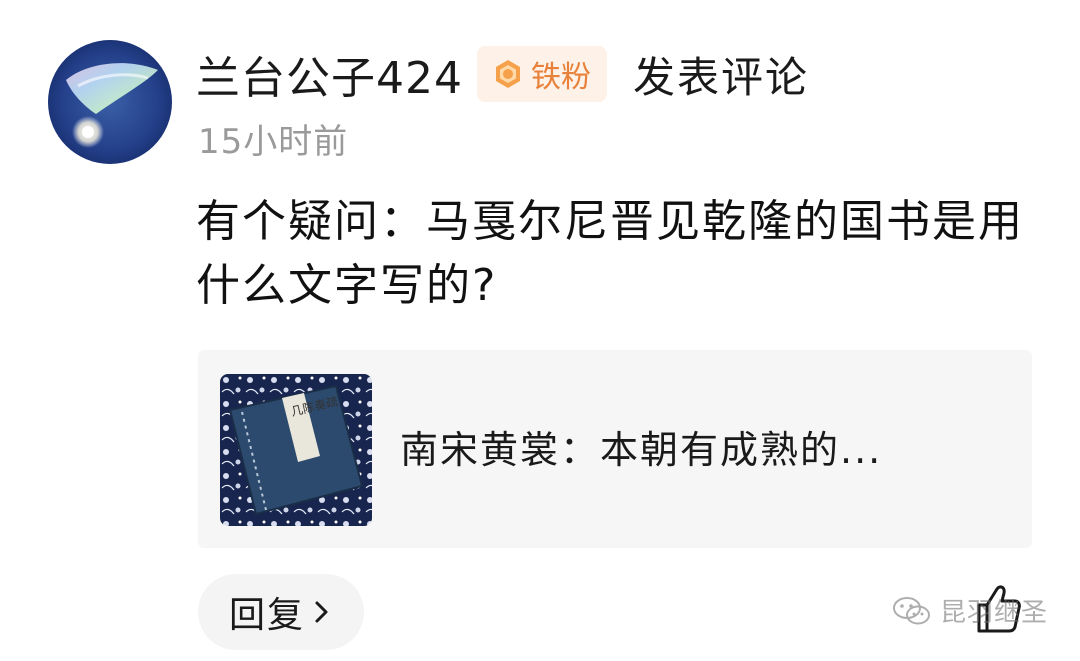 The width and height of the screenshot is (1080, 661). What do you see at coordinates (507, 74) in the screenshot?
I see `fan-badge-icon` at bounding box center [507, 74].